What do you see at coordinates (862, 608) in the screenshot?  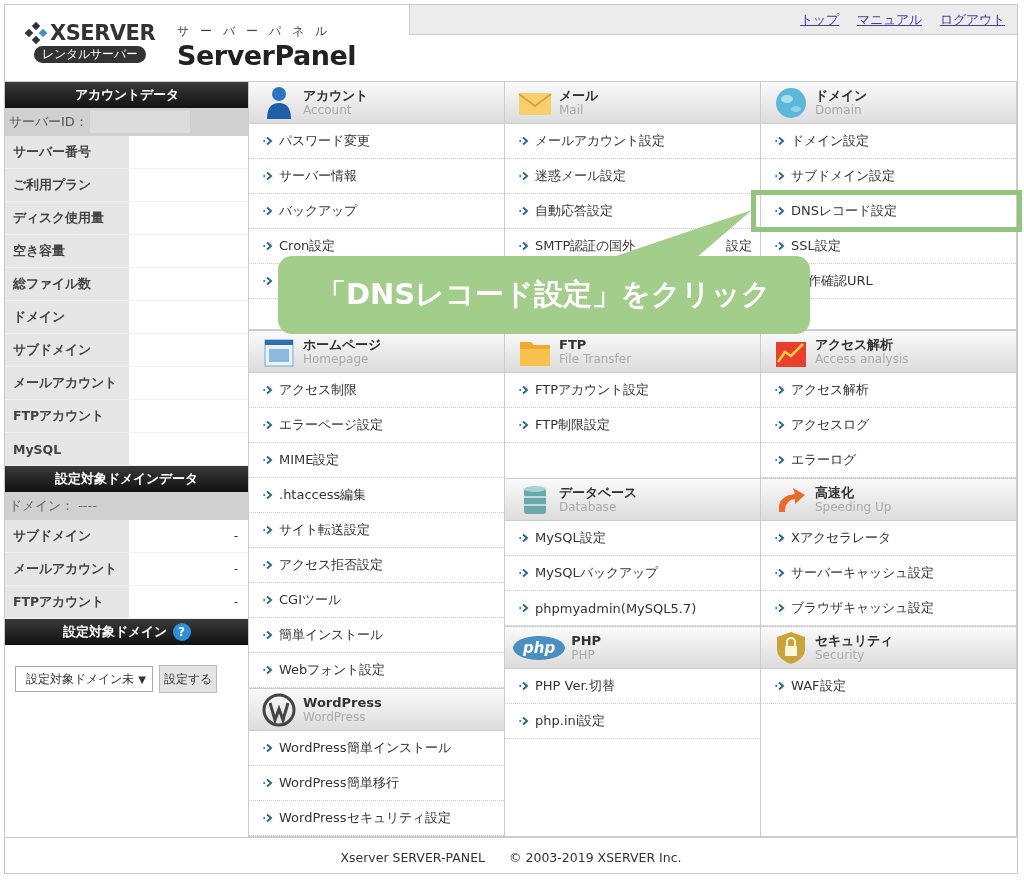 I see `menu-link: ブラウザキャッシュ設定` at bounding box center [862, 608].